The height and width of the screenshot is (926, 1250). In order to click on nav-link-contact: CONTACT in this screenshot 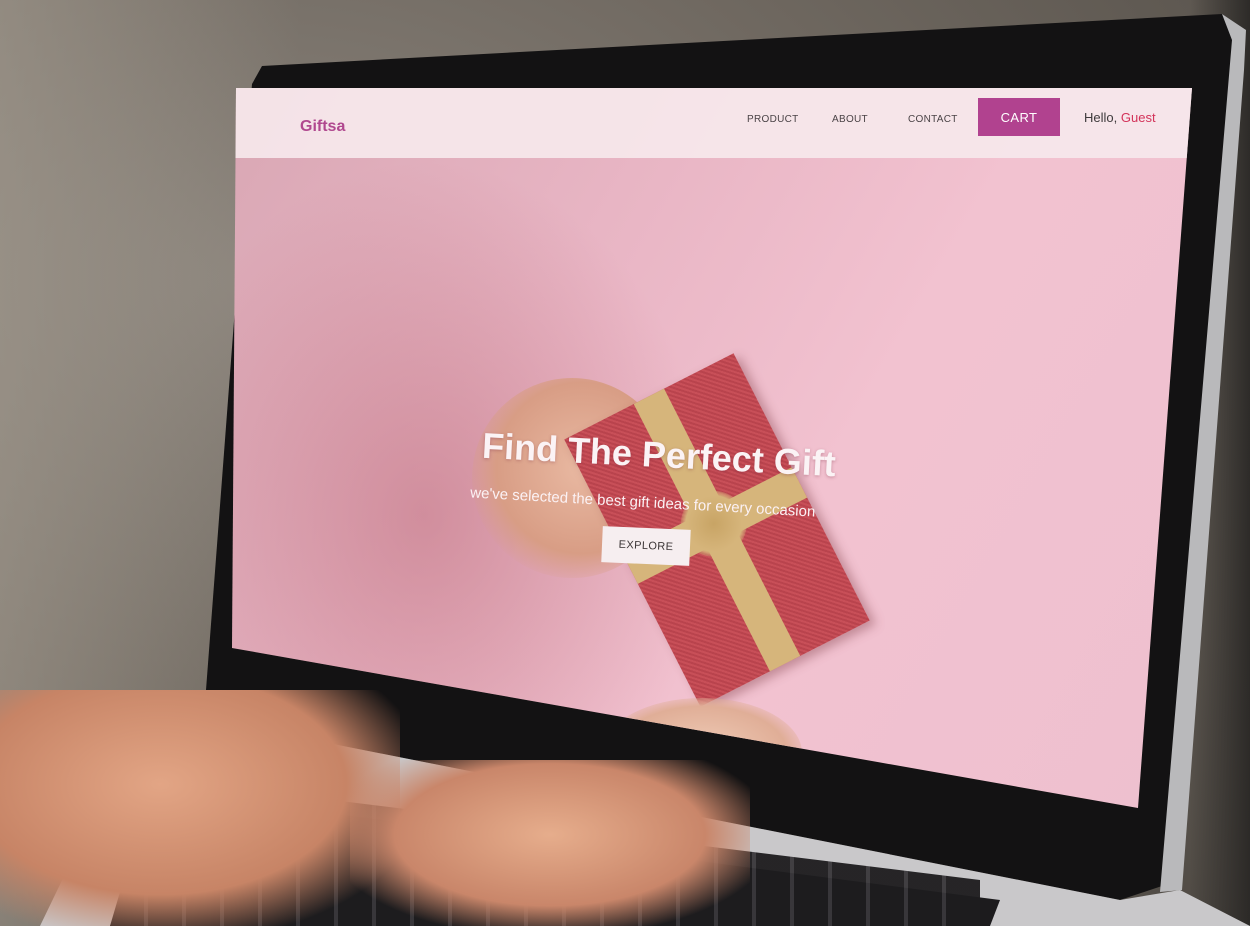, I will do `click(933, 119)`.